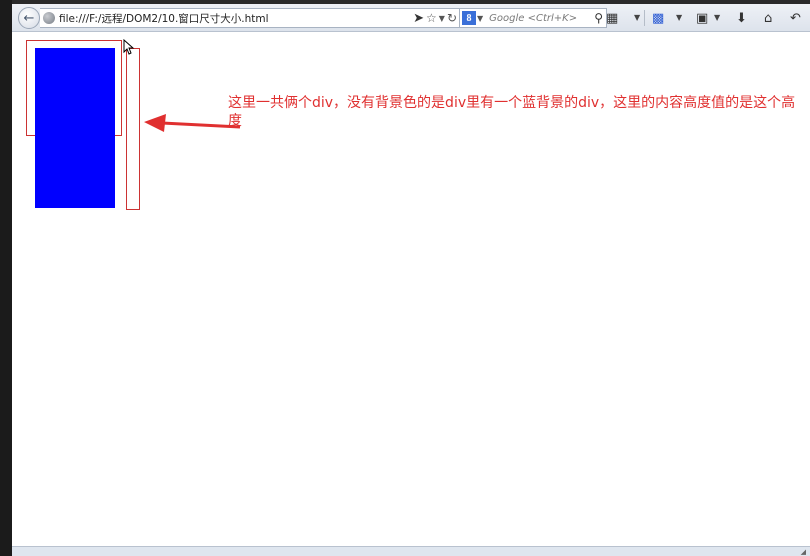 This screenshot has width=810, height=556. What do you see at coordinates (717, 17) in the screenshot?
I see `extension-dropdown-icon: ▼` at bounding box center [717, 17].